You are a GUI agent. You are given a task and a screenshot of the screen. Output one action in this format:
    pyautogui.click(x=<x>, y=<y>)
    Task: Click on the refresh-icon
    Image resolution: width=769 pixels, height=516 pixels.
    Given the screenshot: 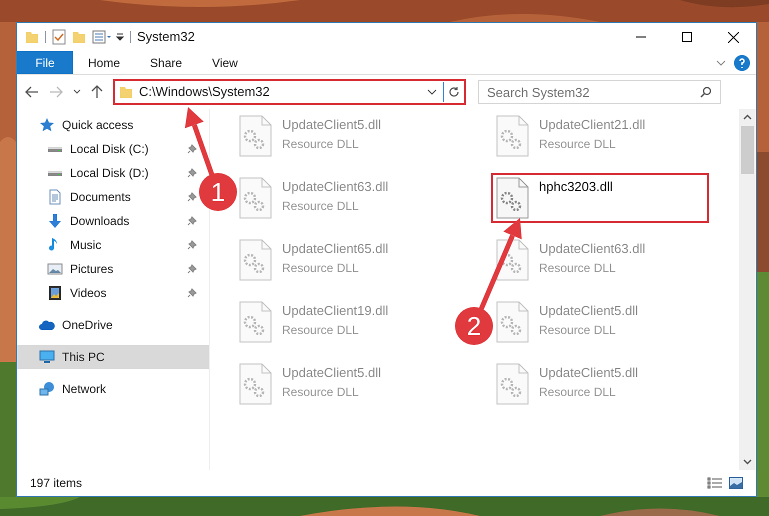 What is the action you would take?
    pyautogui.click(x=454, y=92)
    